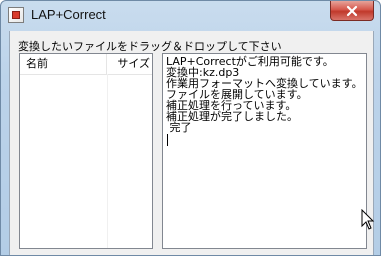 The image size is (381, 256). I want to click on close-icon, so click(352, 10).